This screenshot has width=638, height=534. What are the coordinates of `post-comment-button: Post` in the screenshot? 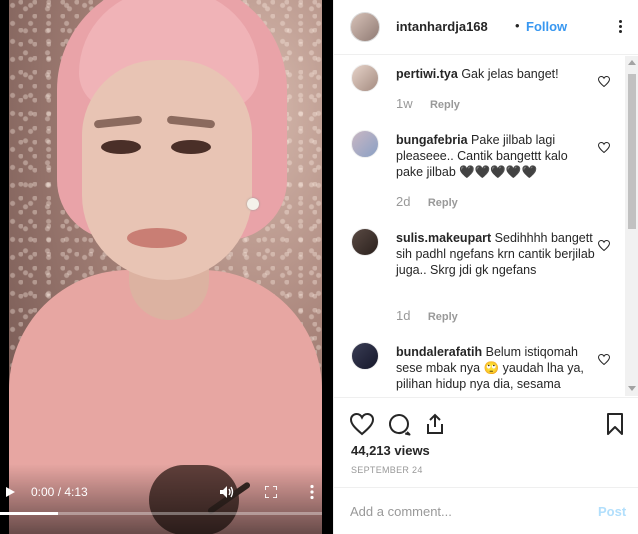 It's located at (612, 511).